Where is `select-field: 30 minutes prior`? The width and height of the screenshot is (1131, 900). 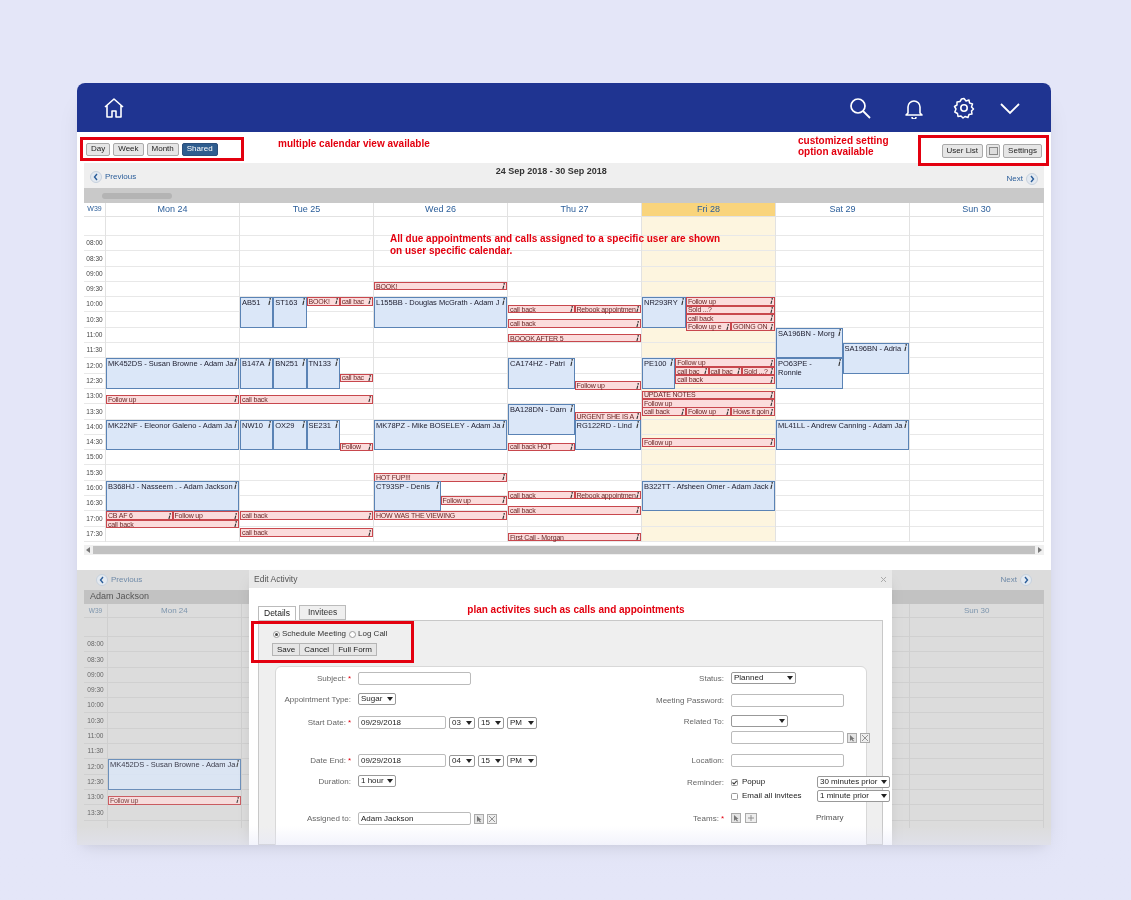 select-field: 30 minutes prior is located at coordinates (853, 782).